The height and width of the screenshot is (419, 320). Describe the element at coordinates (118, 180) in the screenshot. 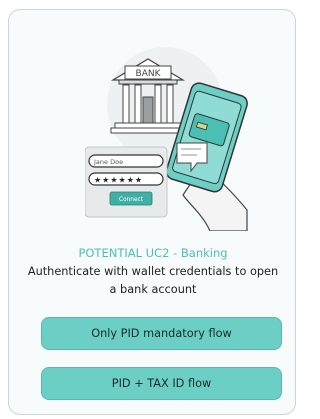

I see `password-field-text: ★★★★★★` at that location.